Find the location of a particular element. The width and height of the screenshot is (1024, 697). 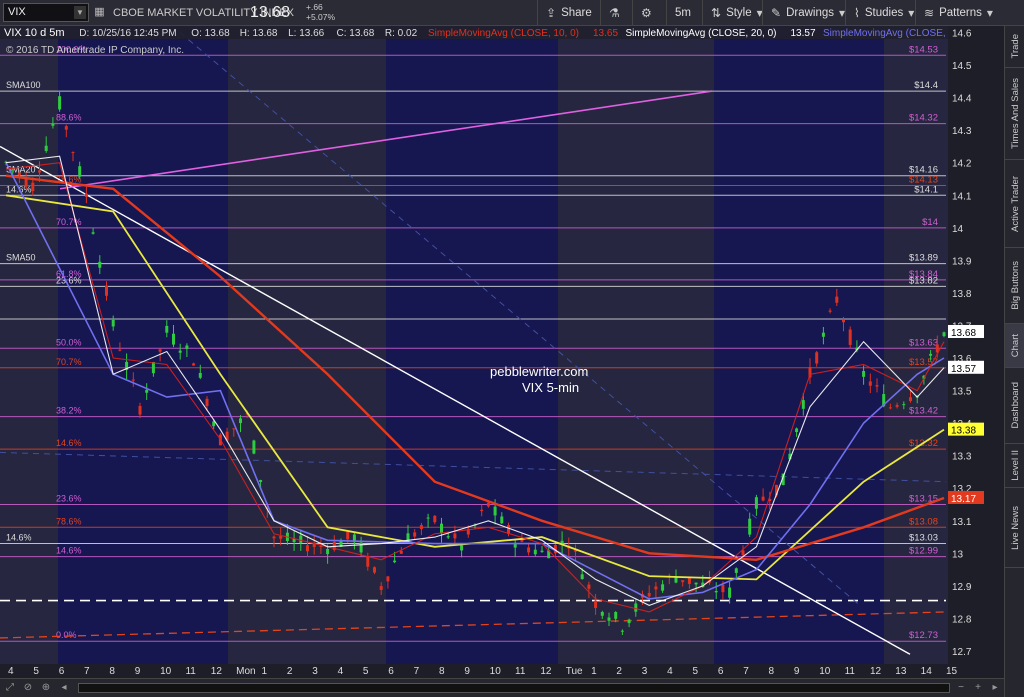

price-axis-tick: 14.1 is located at coordinates (962, 196).